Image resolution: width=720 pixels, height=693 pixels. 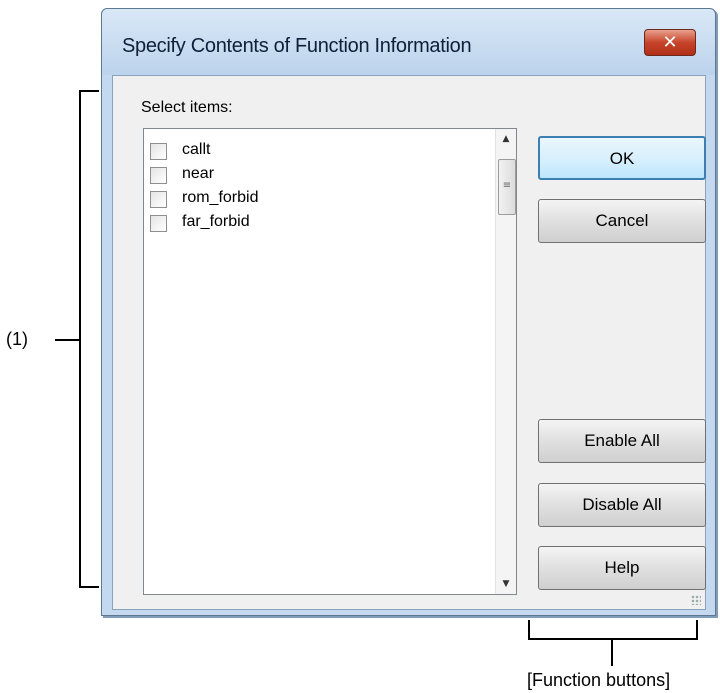 I want to click on item-label: rom_forbid, so click(x=220, y=197).